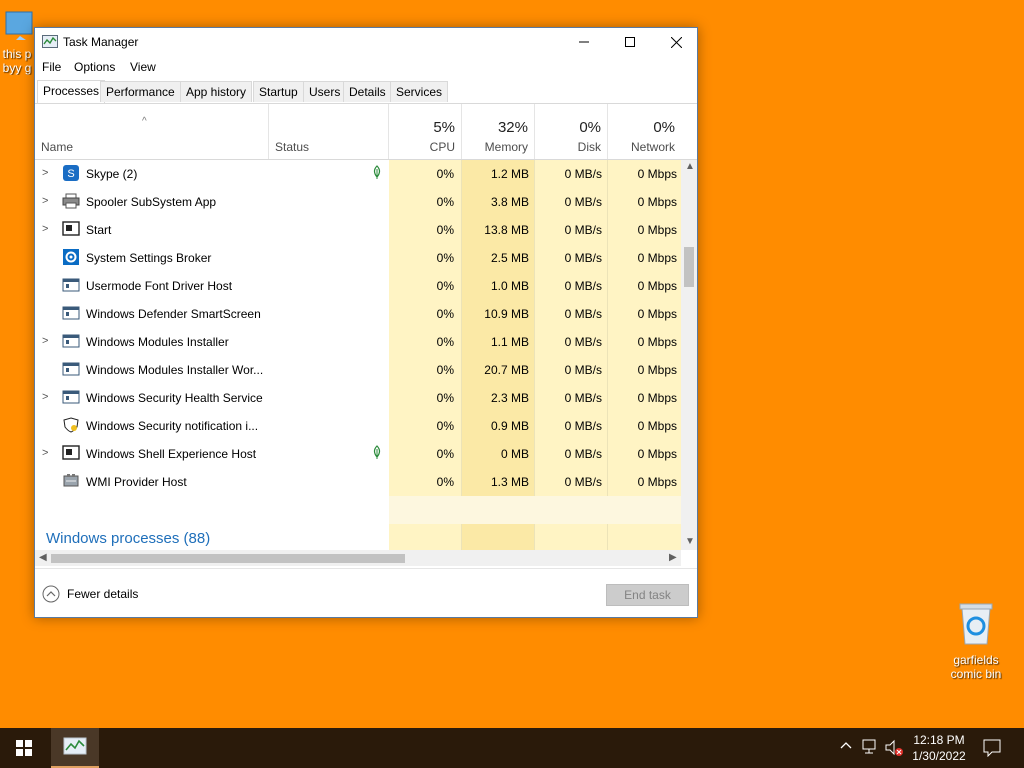 The image size is (1024, 768). I want to click on table-row: > Start 0% 13.8 MB 0 MB/s 0 Mbps, so click(358, 230).